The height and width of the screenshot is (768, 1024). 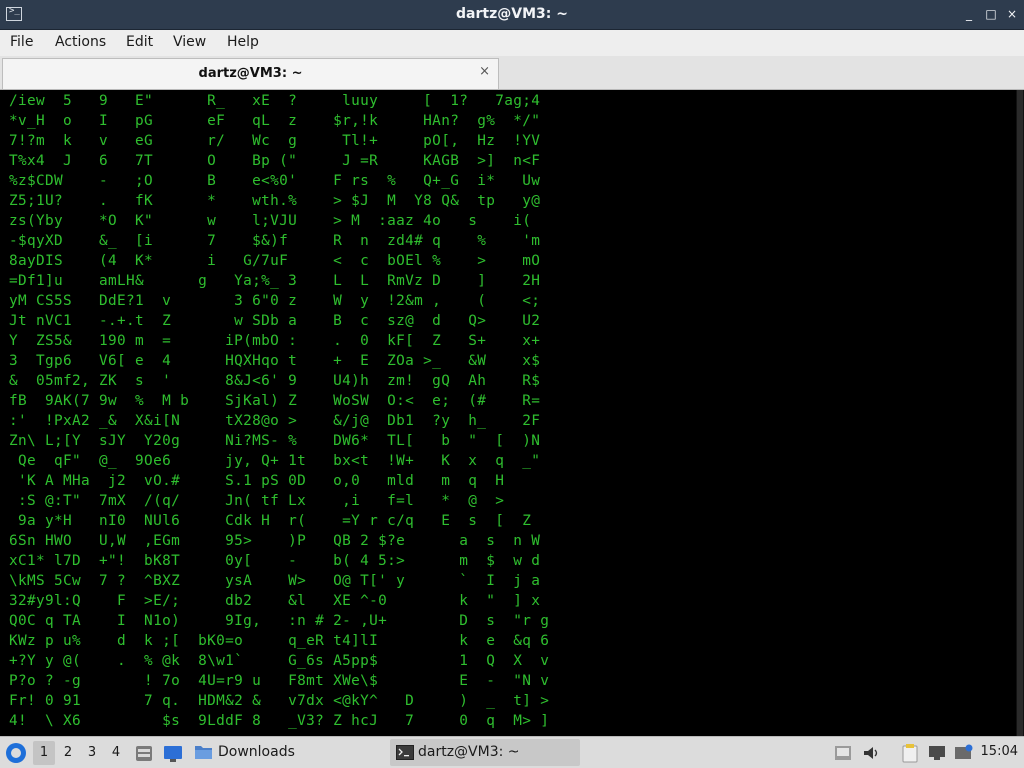 I want to click on task-terminal: dartz@VM3: ~, so click(x=485, y=752).